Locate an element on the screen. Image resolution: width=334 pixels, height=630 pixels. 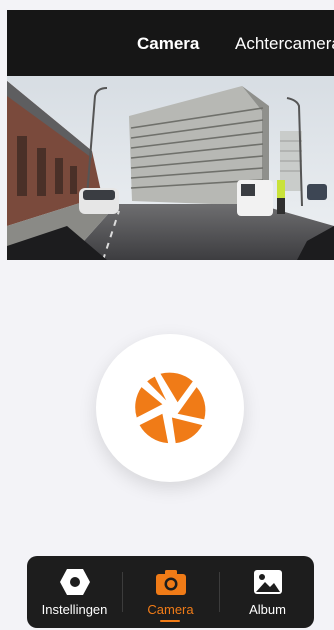
nav-item-settings: Instellingen is located at coordinates (74, 592).